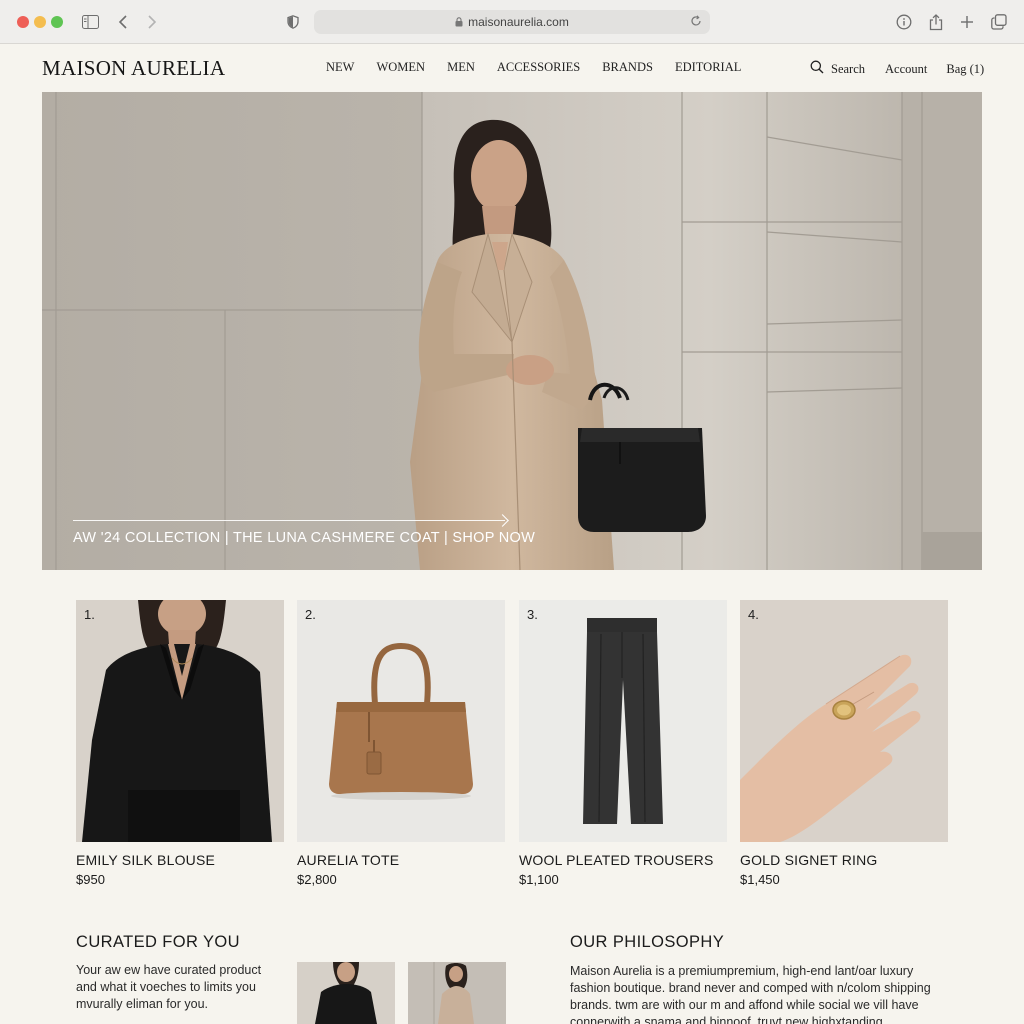 This screenshot has width=1024, height=1024. Describe the element at coordinates (142, 1004) in the screenshot. I see `curated-text-line: mvurally eliman for you.` at that location.